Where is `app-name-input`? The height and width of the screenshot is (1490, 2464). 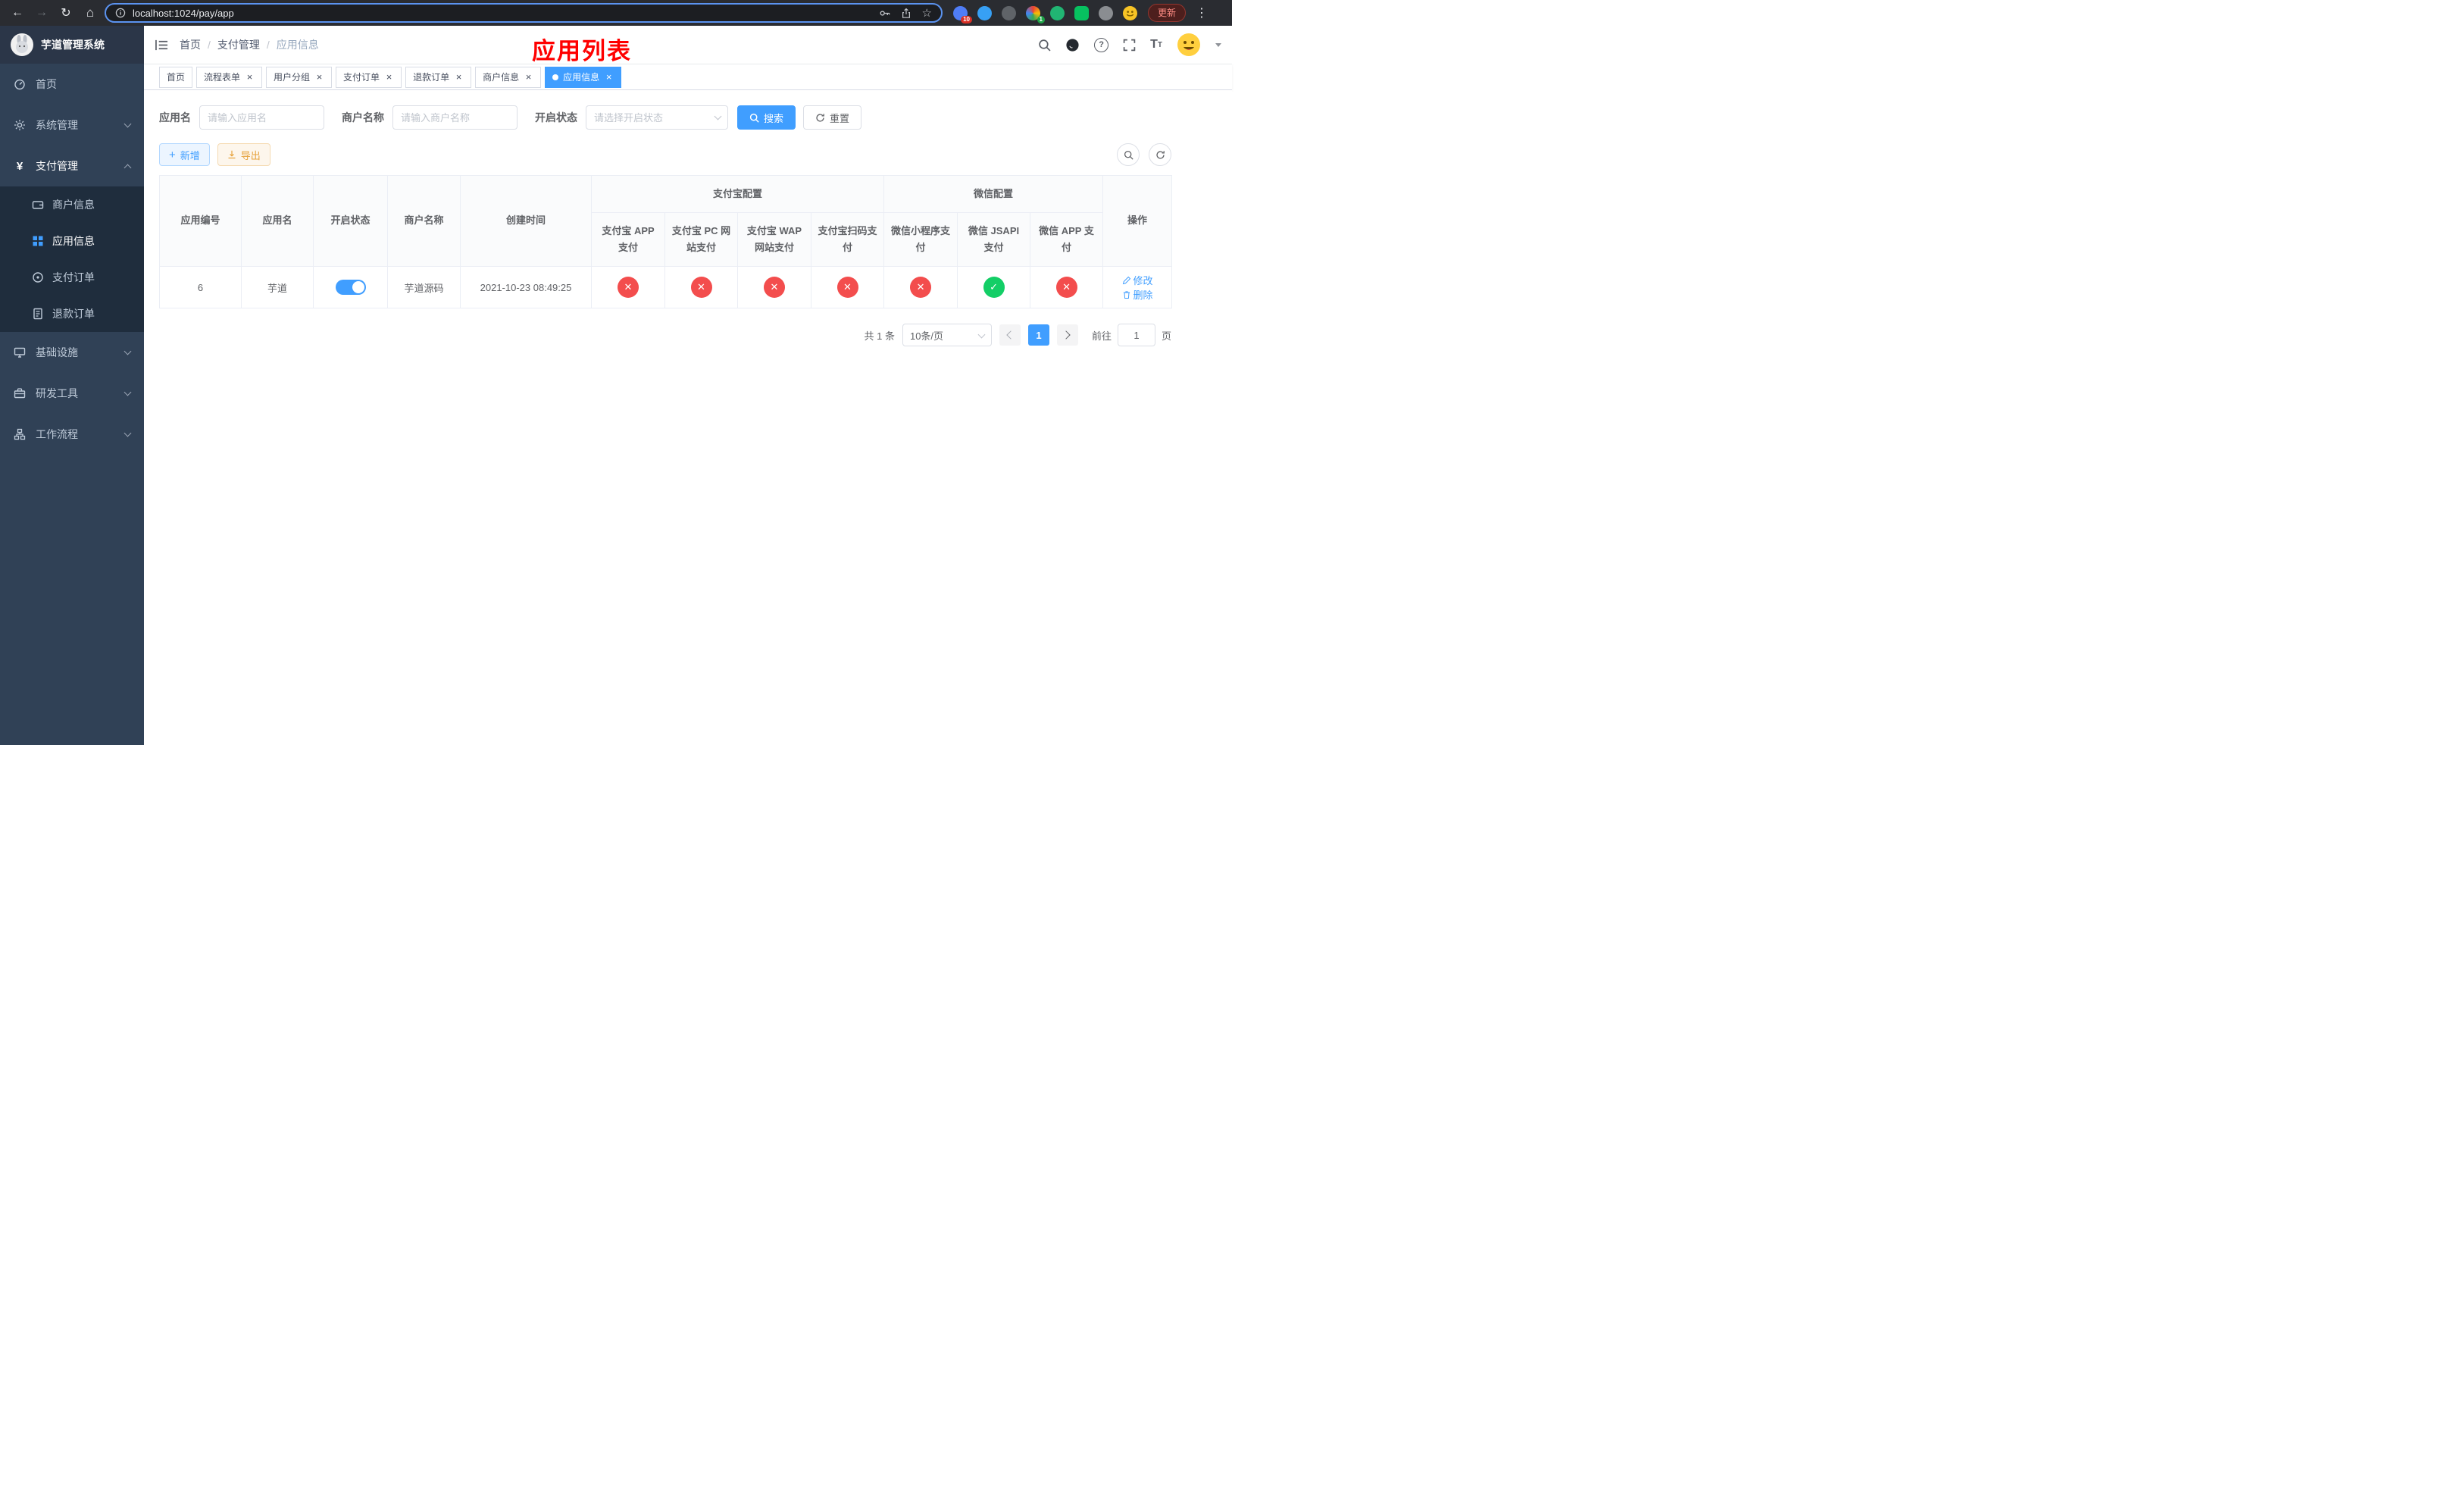 app-name-input is located at coordinates (261, 117).